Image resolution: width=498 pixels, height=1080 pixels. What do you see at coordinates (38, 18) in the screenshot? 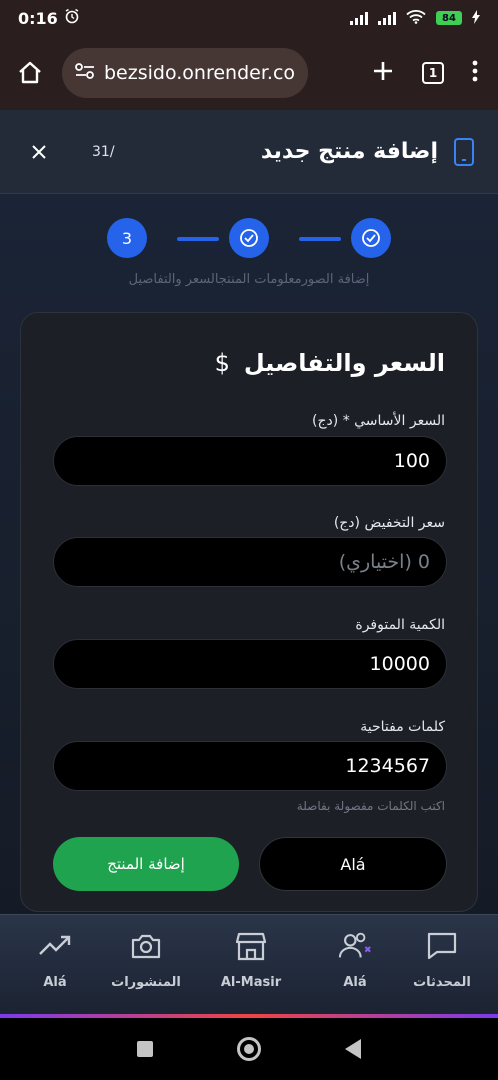
I see `status-time: 0:16` at bounding box center [38, 18].